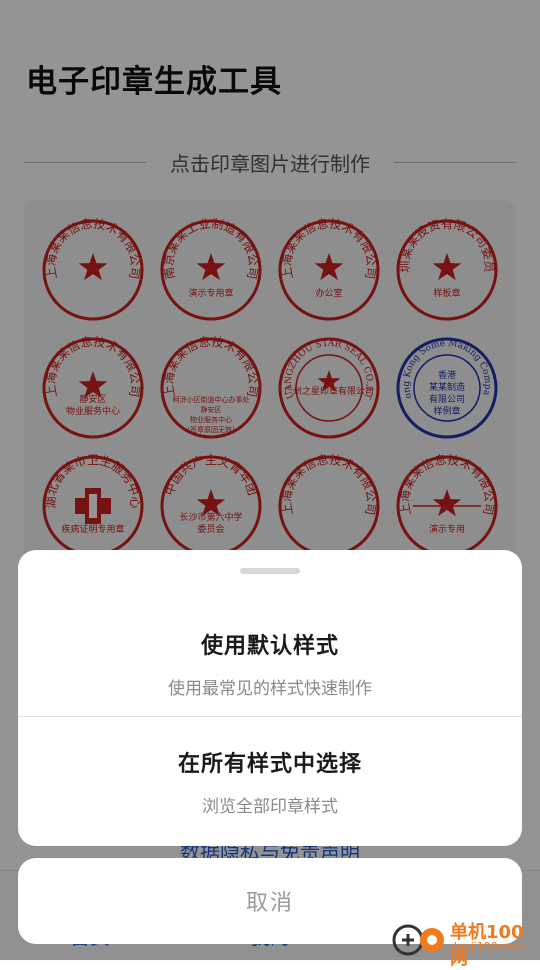 Image resolution: width=540 pixels, height=970 pixels. What do you see at coordinates (270, 807) in the screenshot?
I see `choose-style-desc: 浏览全部印章样式` at bounding box center [270, 807].